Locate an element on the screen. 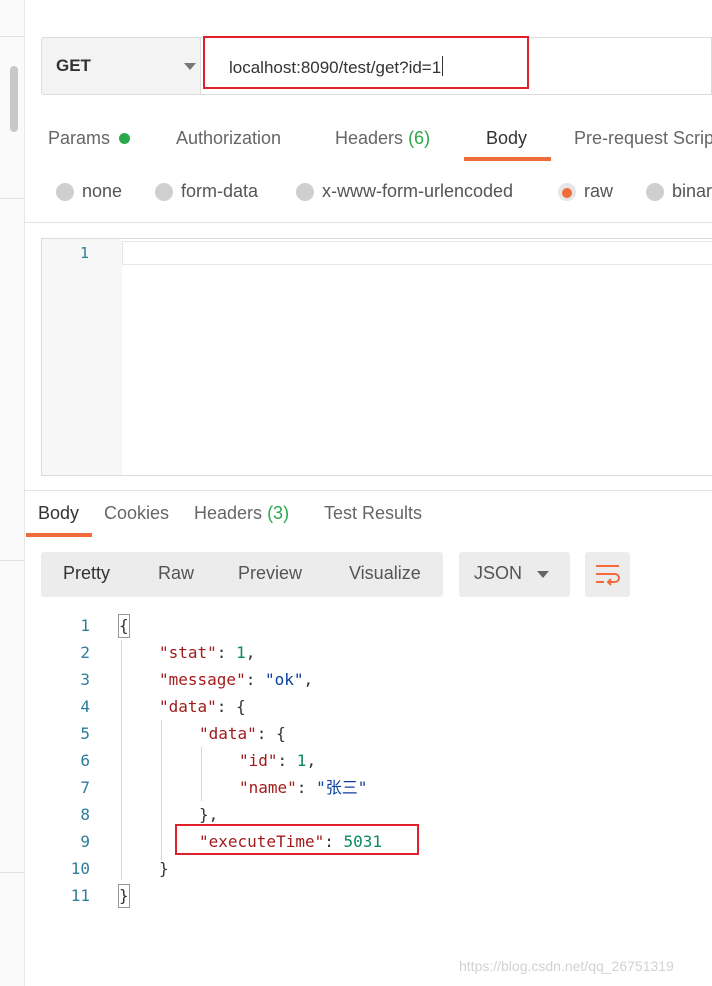 The width and height of the screenshot is (712, 986). code-line: "stat": 1, is located at coordinates (207, 652).